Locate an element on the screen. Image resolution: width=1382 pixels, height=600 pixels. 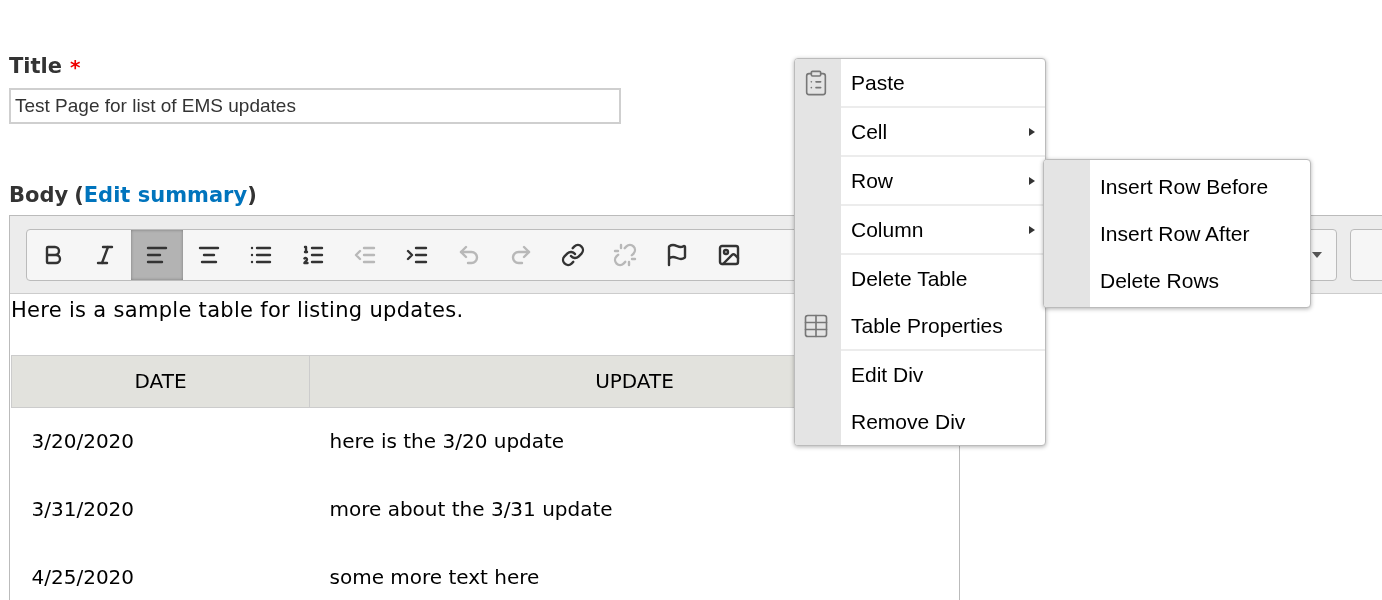
paren: ( is located at coordinates (79, 196).